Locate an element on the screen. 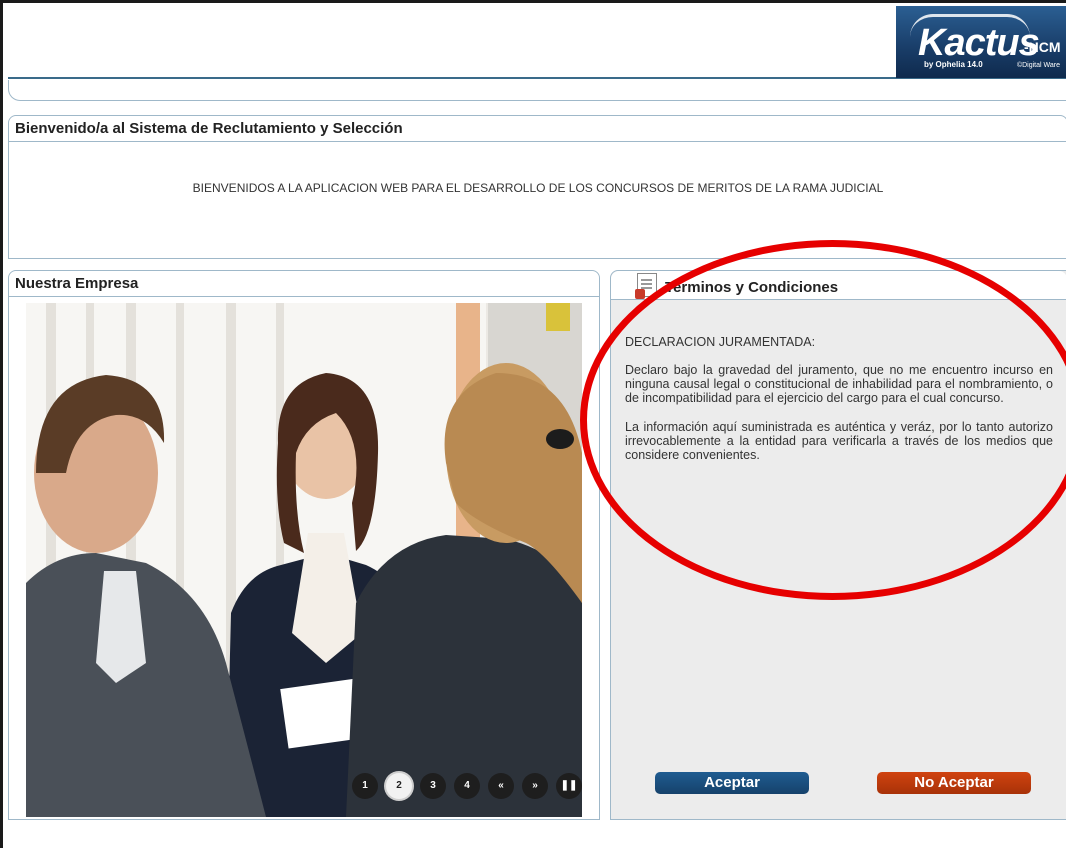 The width and height of the screenshot is (1066, 848). logo-suffix-text: -HCM is located at coordinates (1042, 47).